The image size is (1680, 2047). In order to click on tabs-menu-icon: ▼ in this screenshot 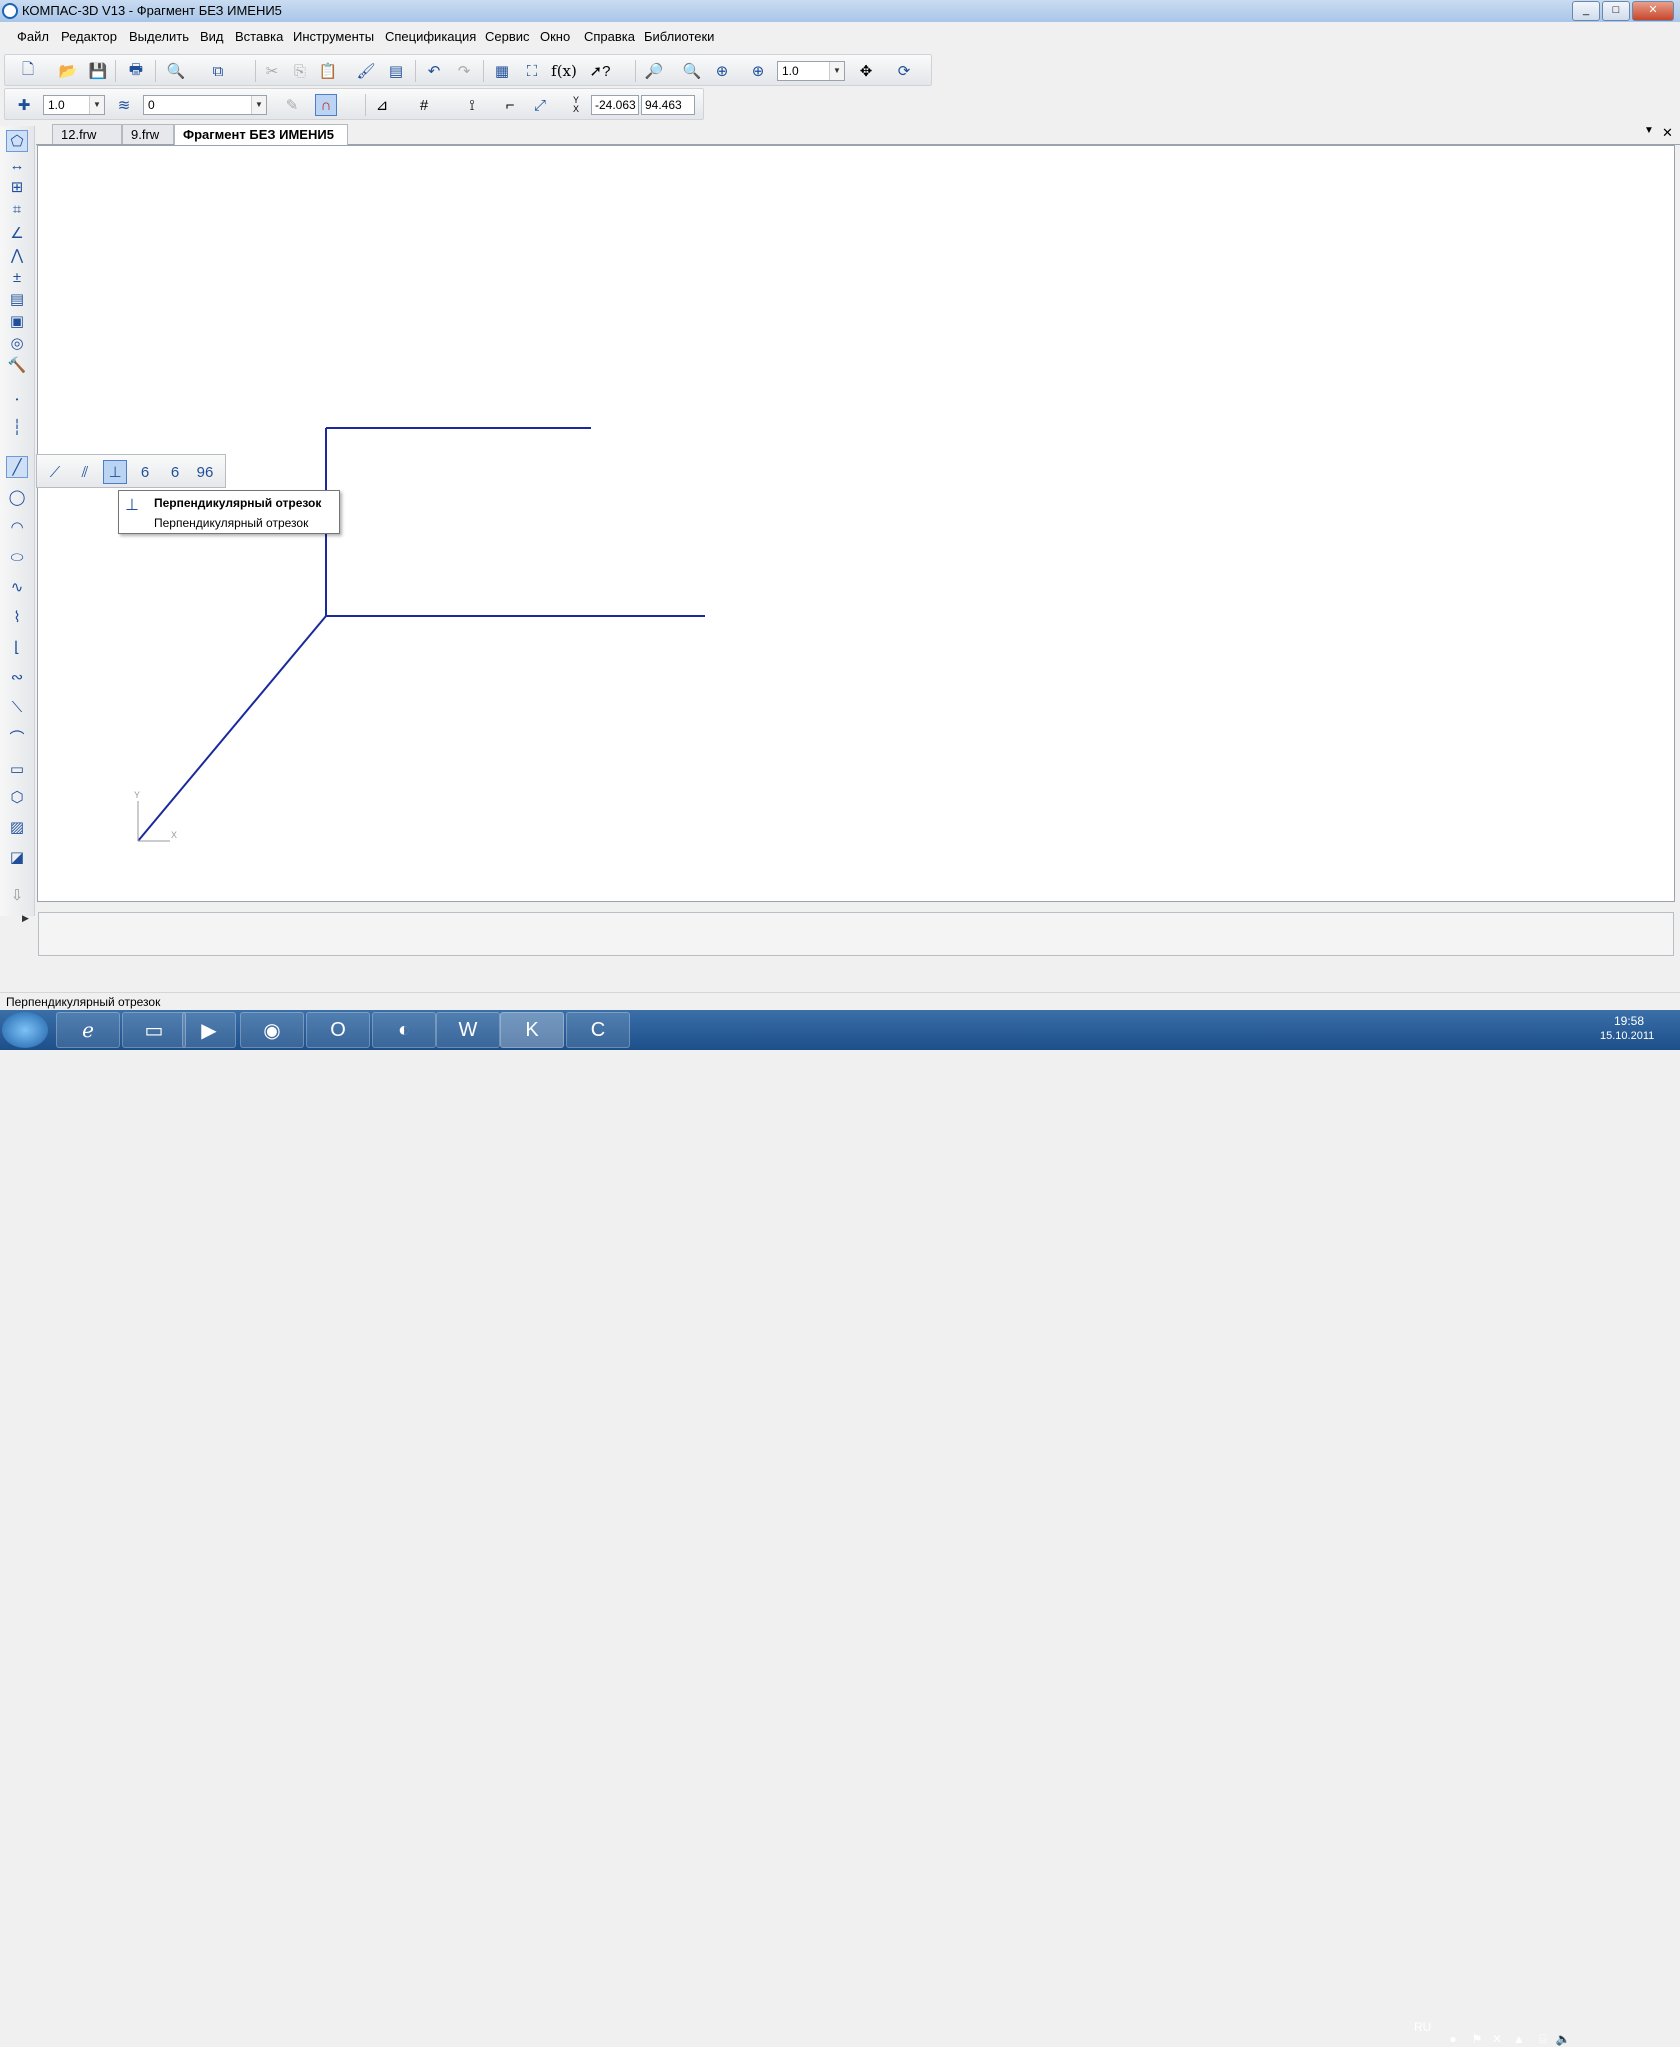, I will do `click(1649, 130)`.